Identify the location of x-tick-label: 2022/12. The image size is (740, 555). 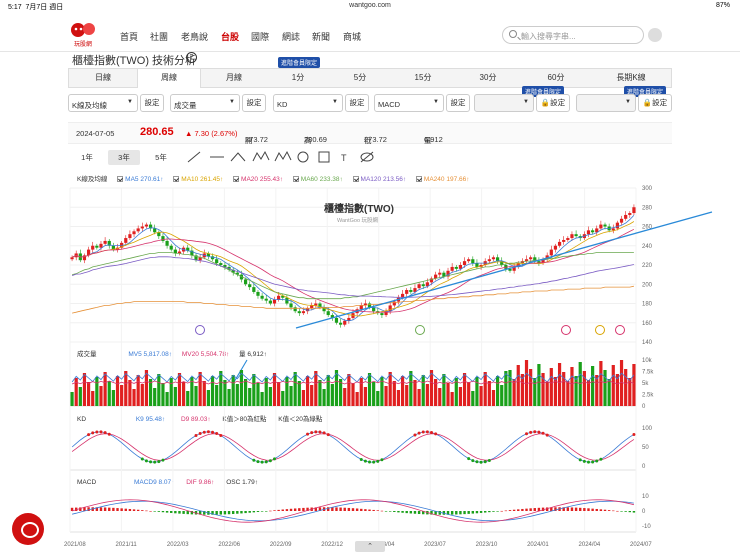
(332, 545).